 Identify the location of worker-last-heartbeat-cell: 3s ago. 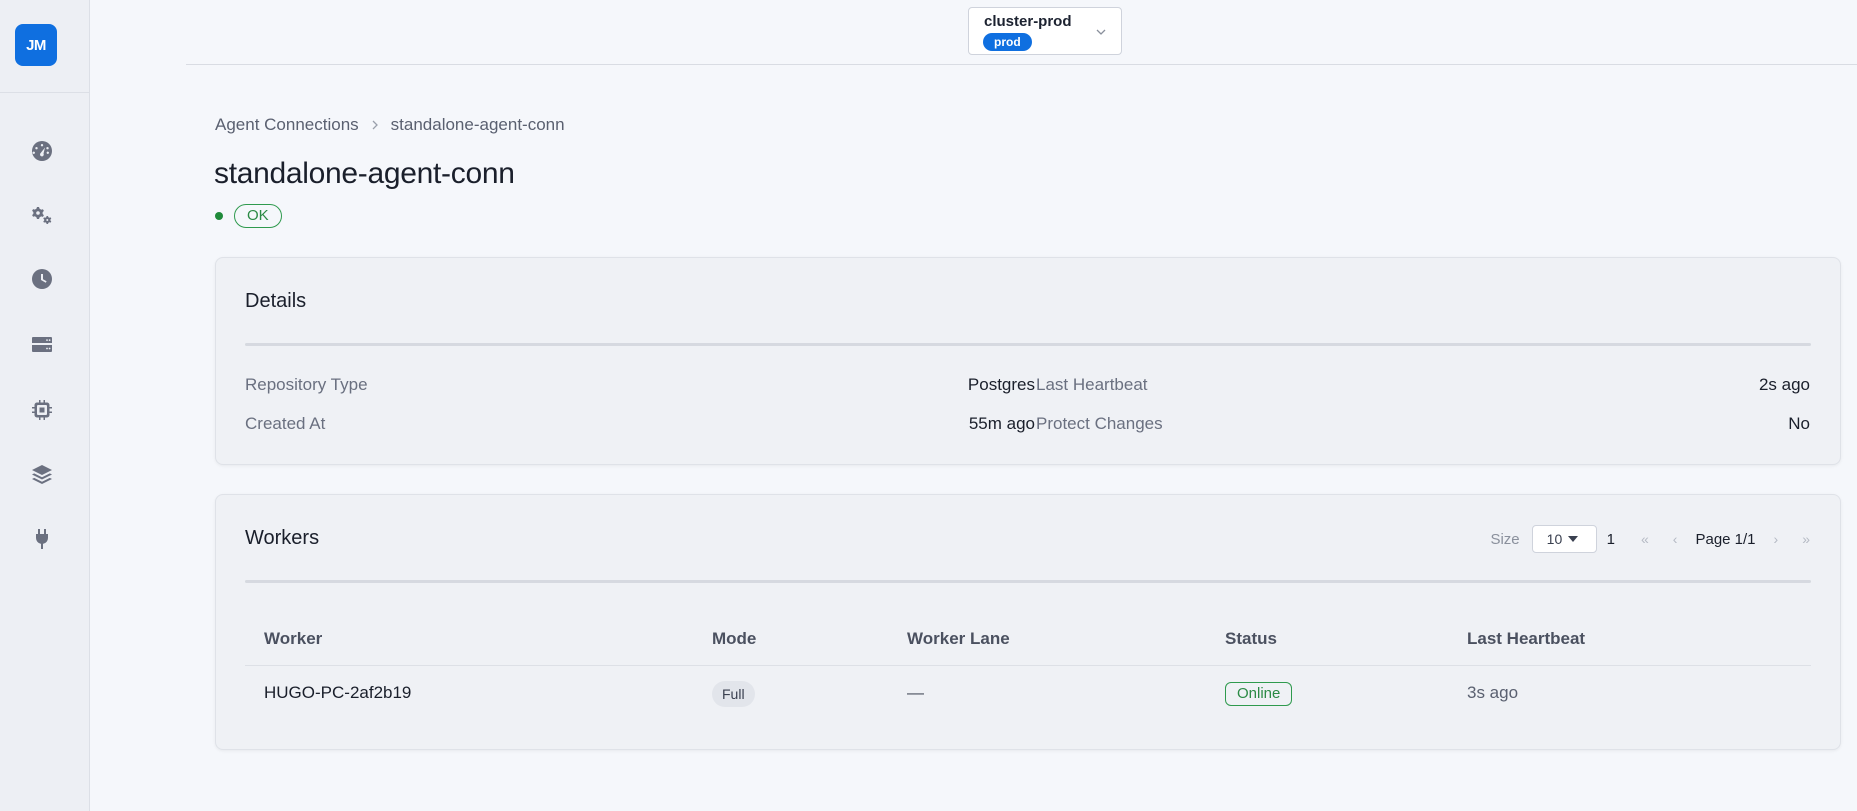
(1493, 692).